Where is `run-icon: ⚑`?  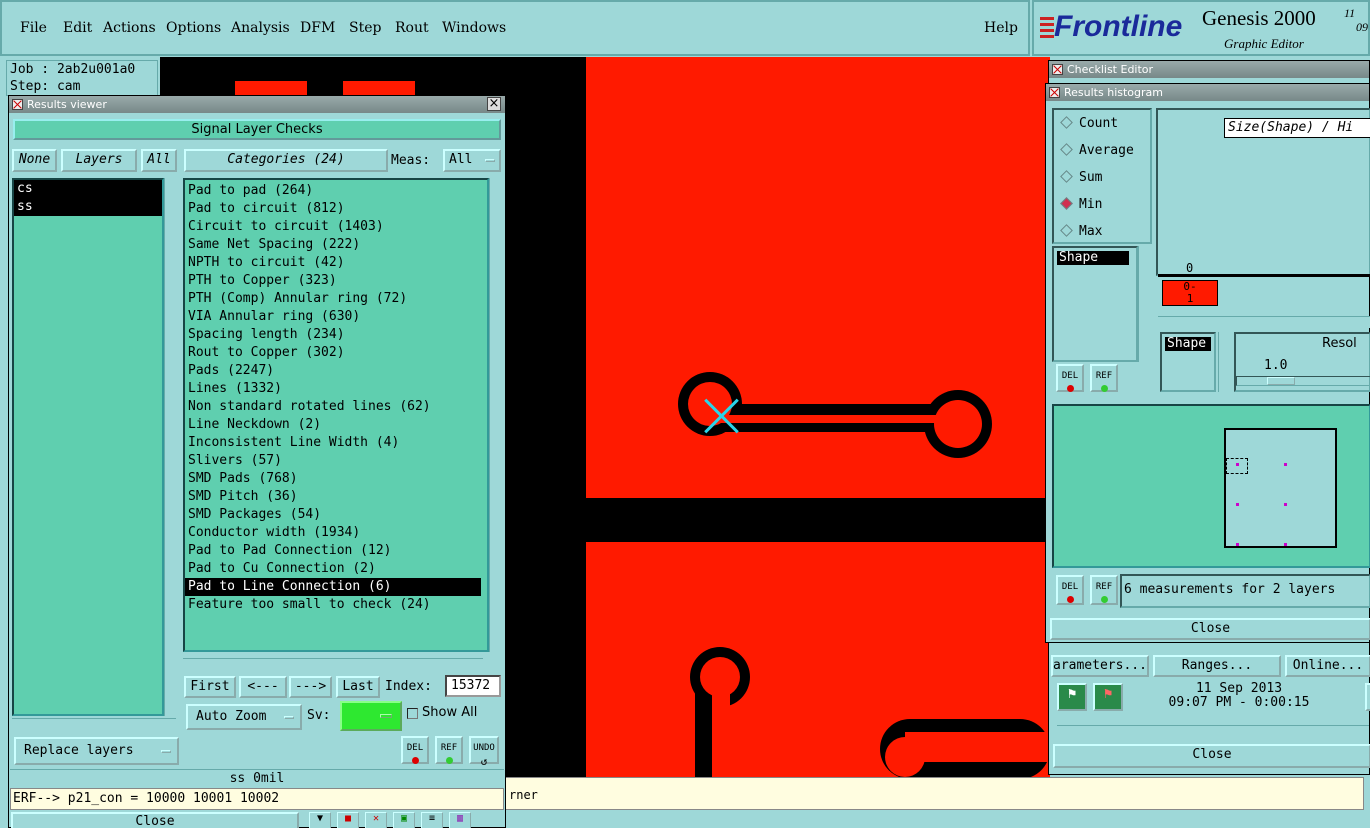 run-icon: ⚑ is located at coordinates (1072, 697).